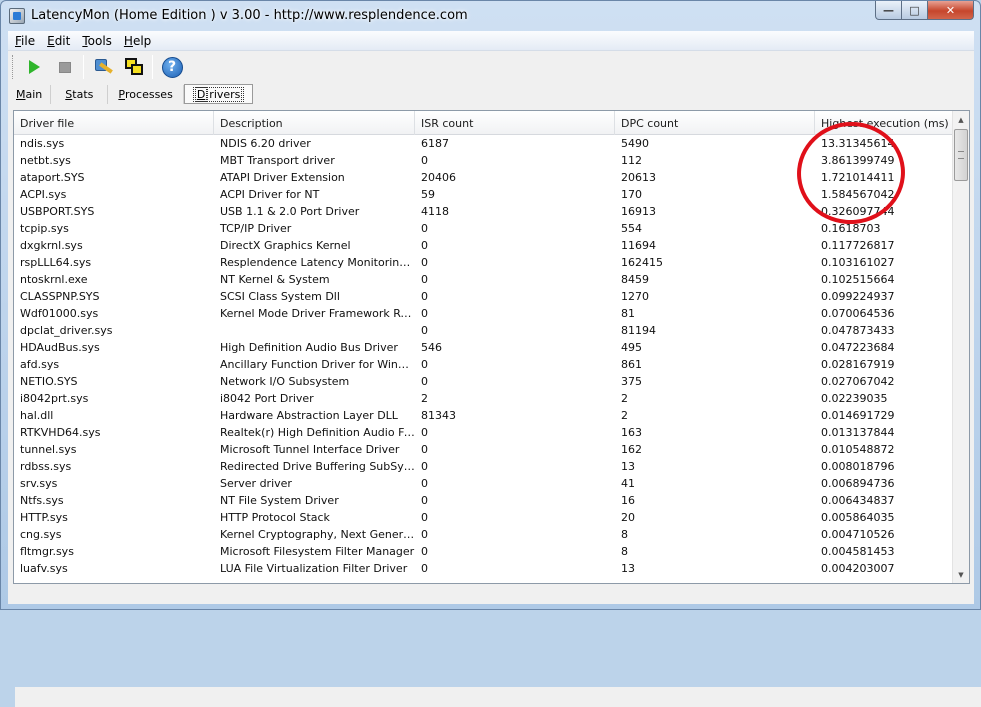 Image resolution: width=981 pixels, height=707 pixels. Describe the element at coordinates (858, 466) in the screenshot. I see `cell-highest-execution: 0.008018796` at that location.